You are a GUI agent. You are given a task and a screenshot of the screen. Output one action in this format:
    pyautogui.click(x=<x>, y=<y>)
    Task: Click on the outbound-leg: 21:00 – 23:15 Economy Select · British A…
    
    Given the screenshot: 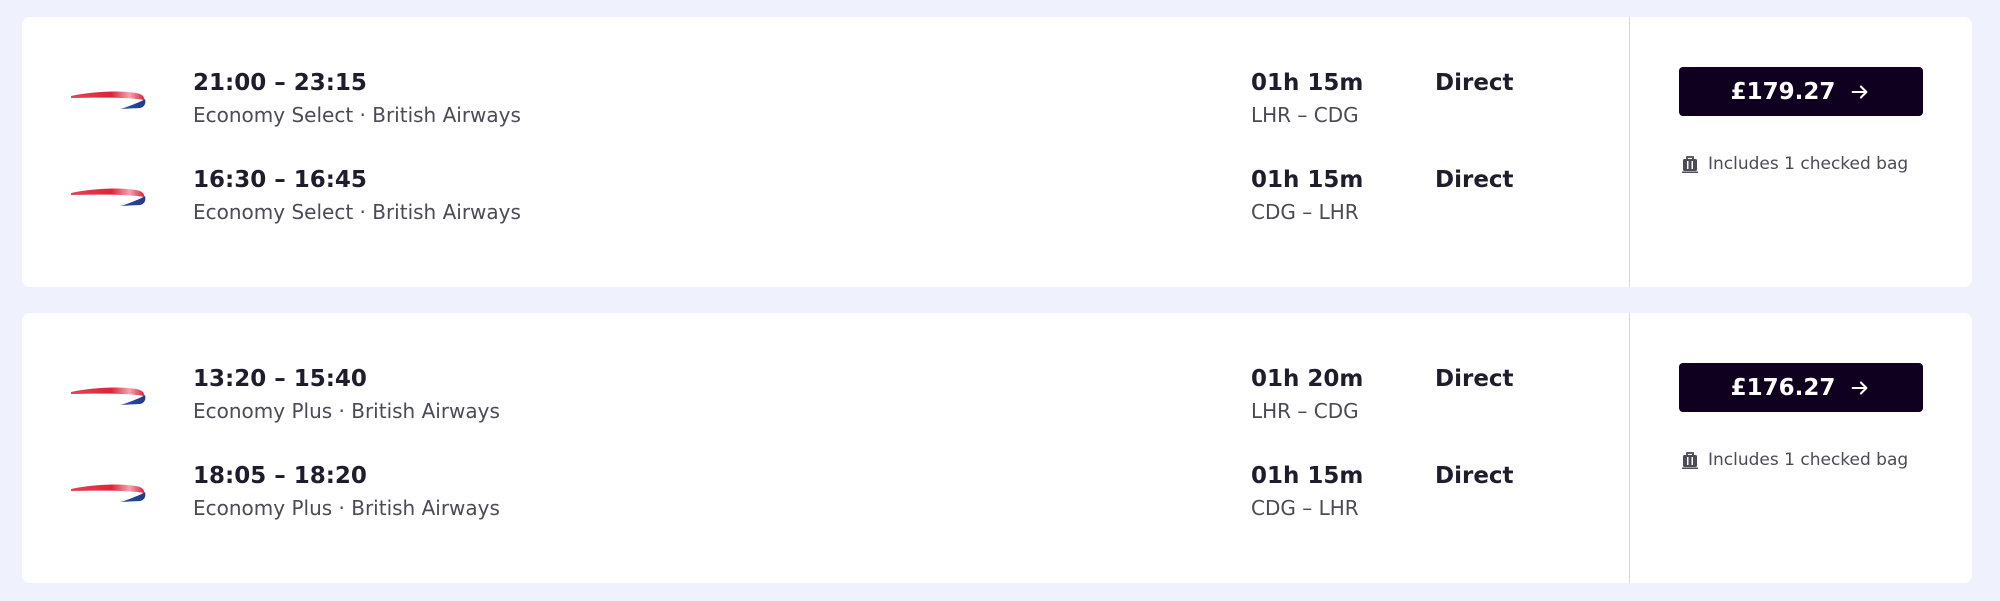 What is the action you would take?
    pyautogui.click(x=825, y=106)
    